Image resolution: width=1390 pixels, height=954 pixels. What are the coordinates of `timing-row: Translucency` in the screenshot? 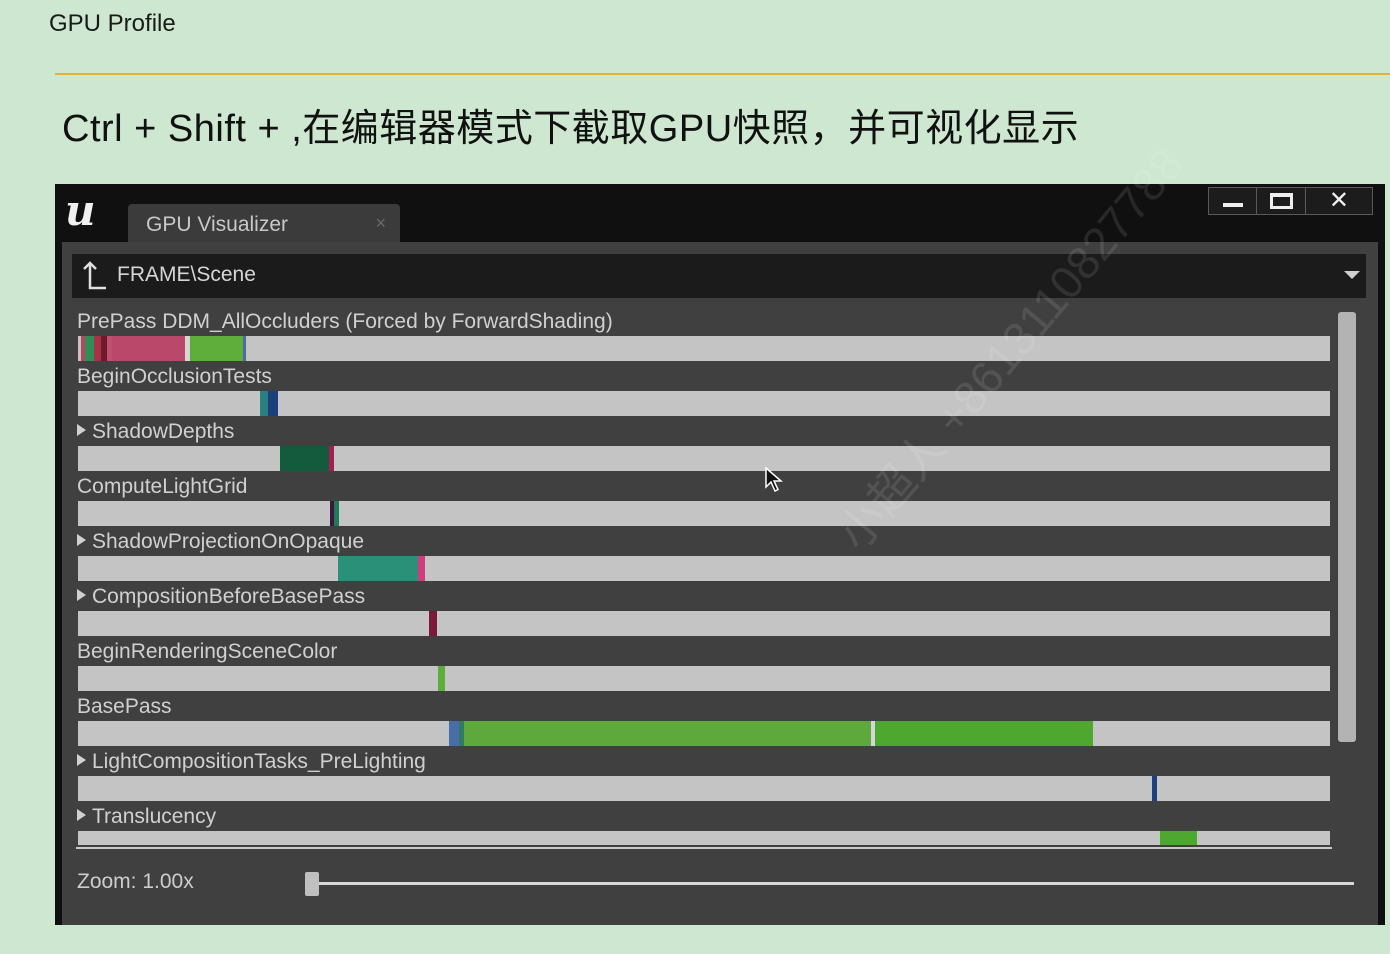 It's located at (720, 824).